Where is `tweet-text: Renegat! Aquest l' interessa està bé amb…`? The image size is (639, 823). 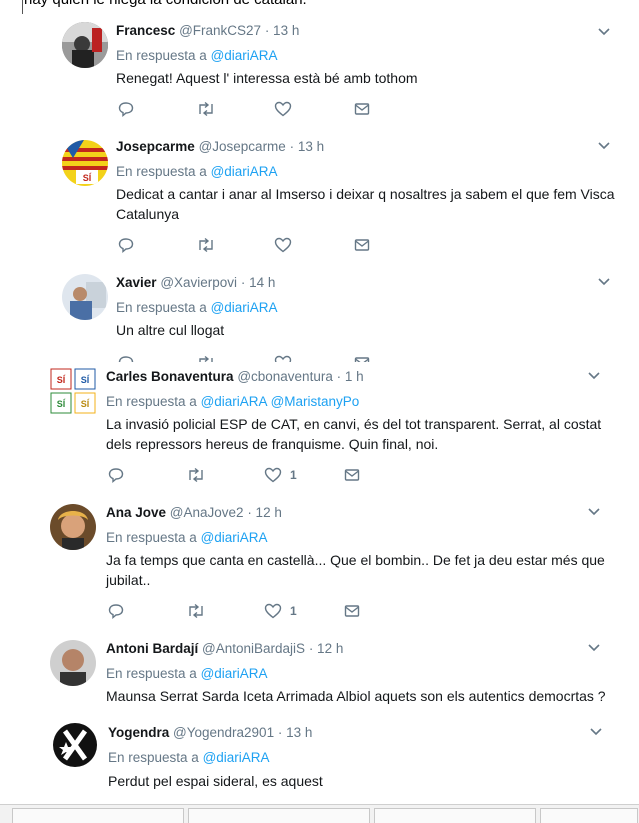
tweet-text: Renegat! Aquest l' interessa està bé amb… is located at coordinates (267, 78).